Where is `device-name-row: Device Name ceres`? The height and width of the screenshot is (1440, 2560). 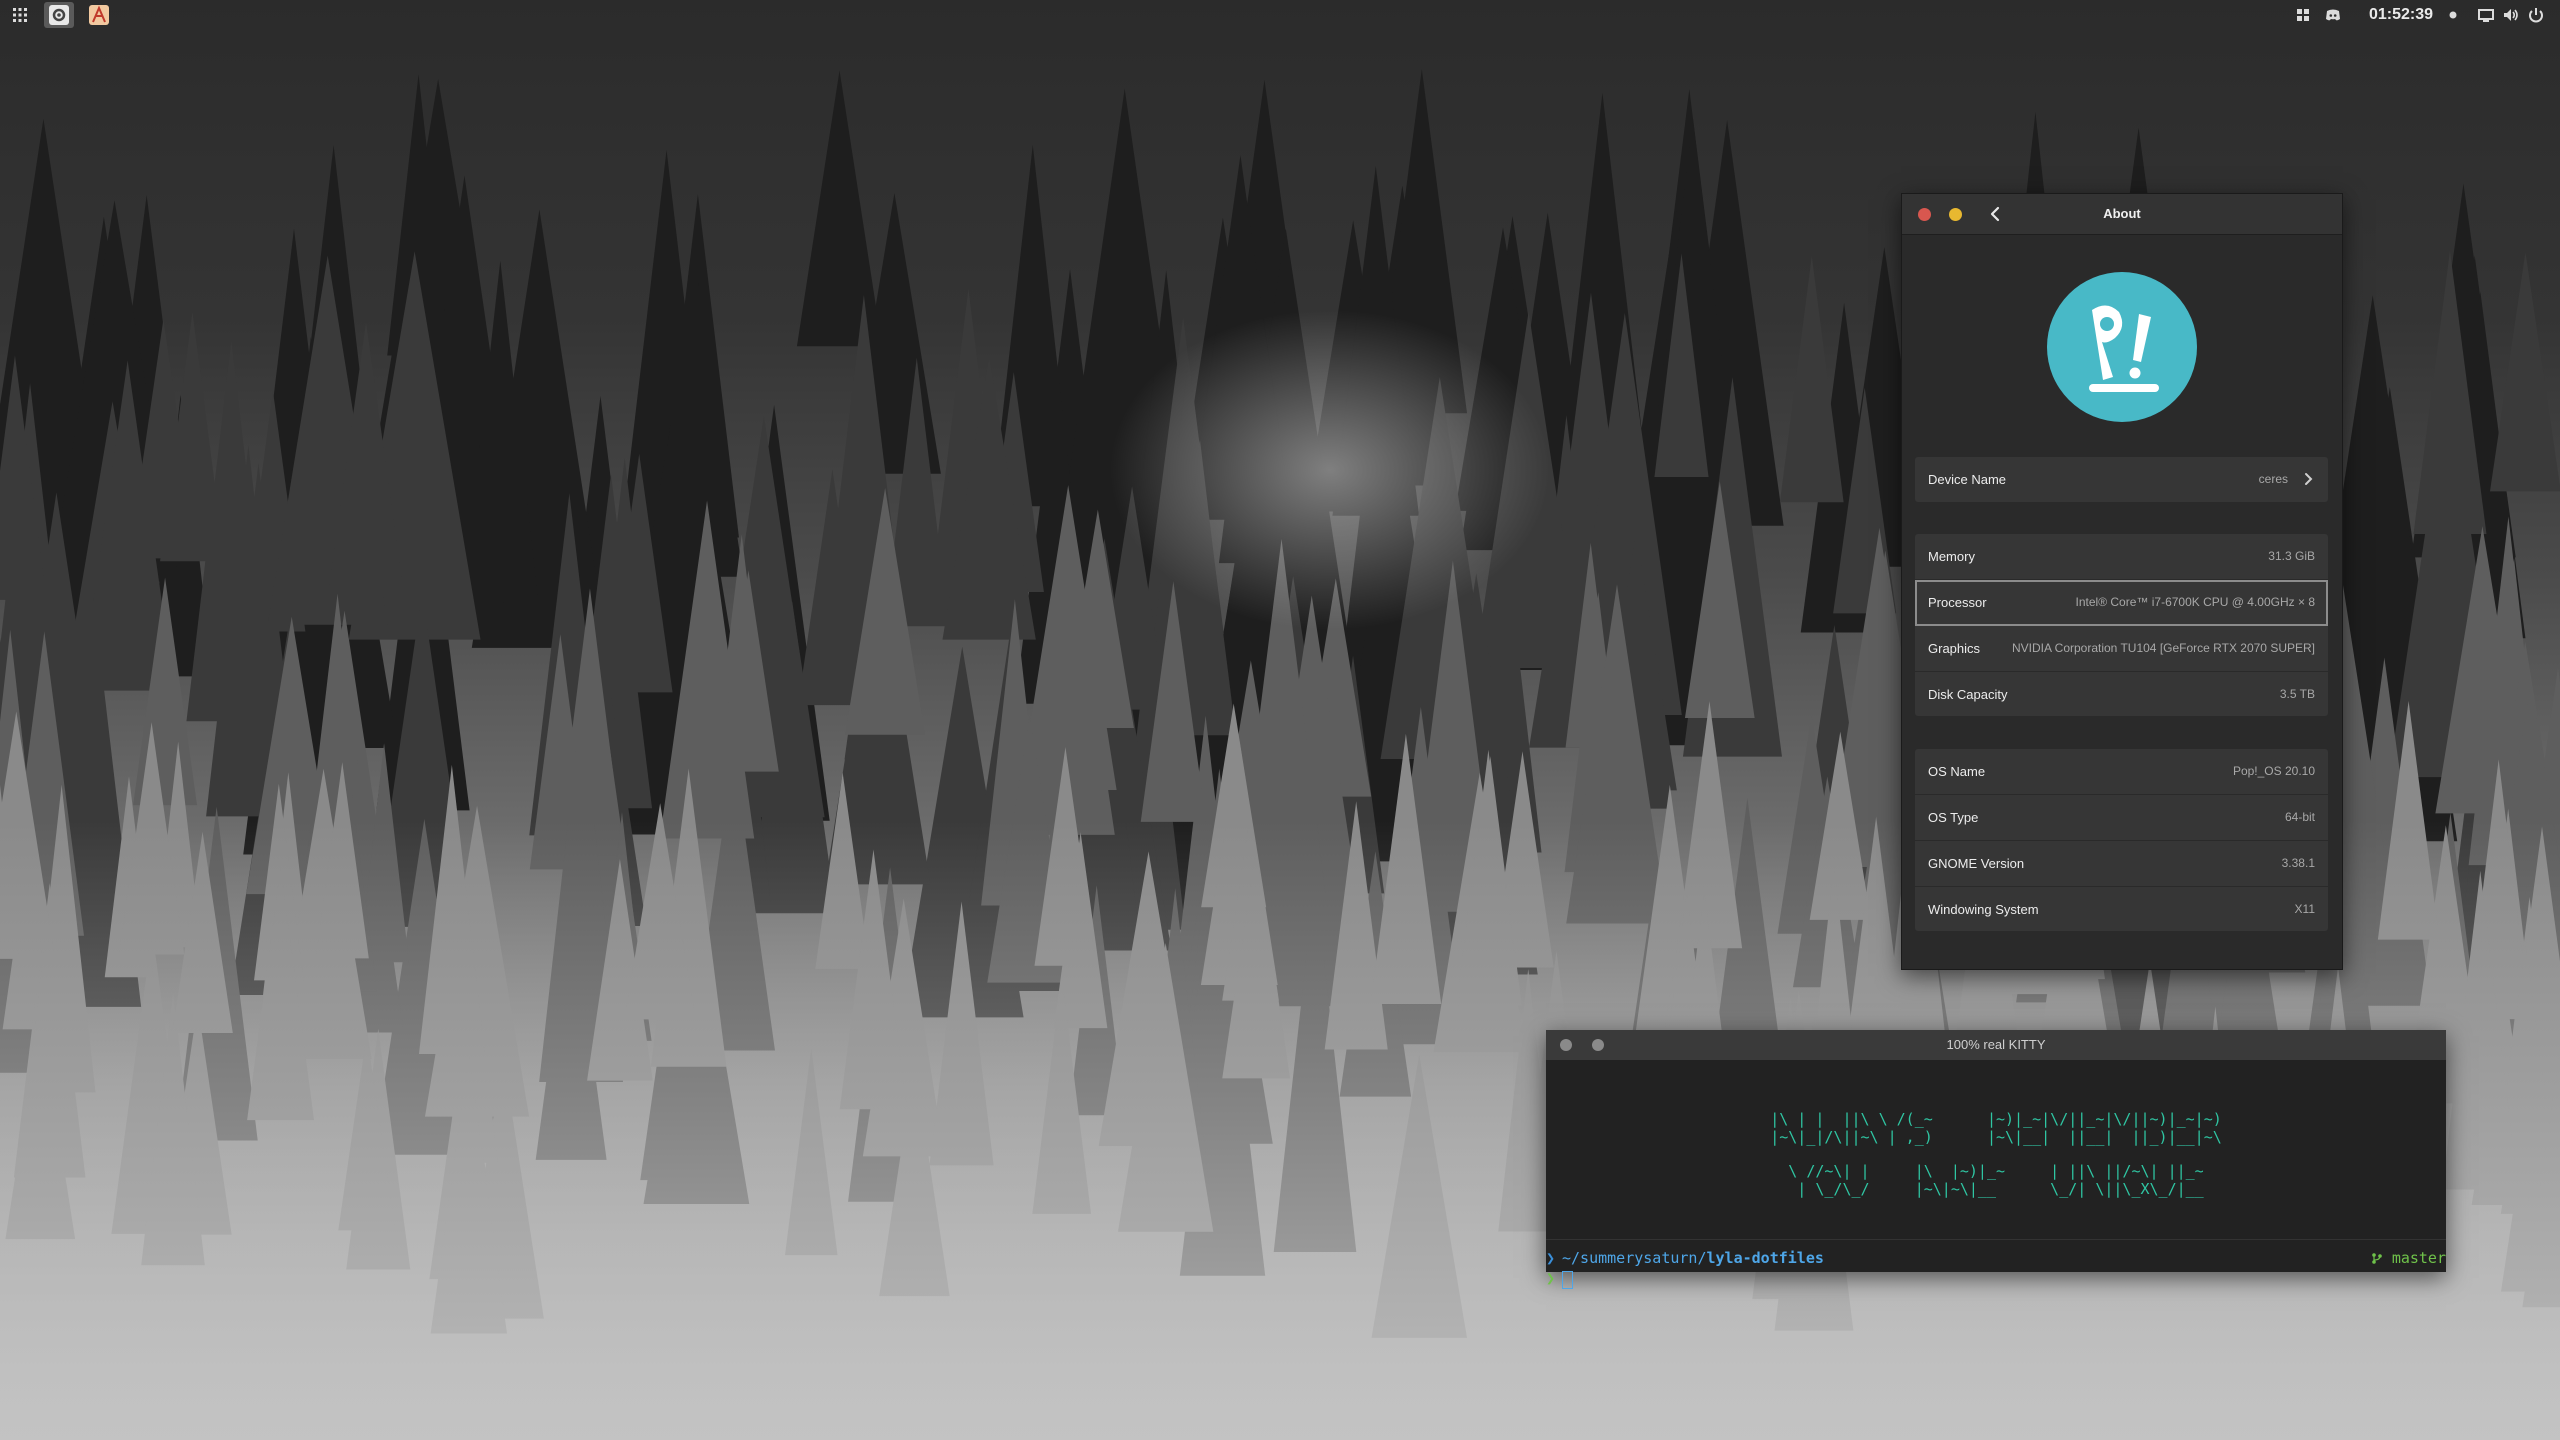
device-name-row: Device Name ceres is located at coordinates (2121, 479).